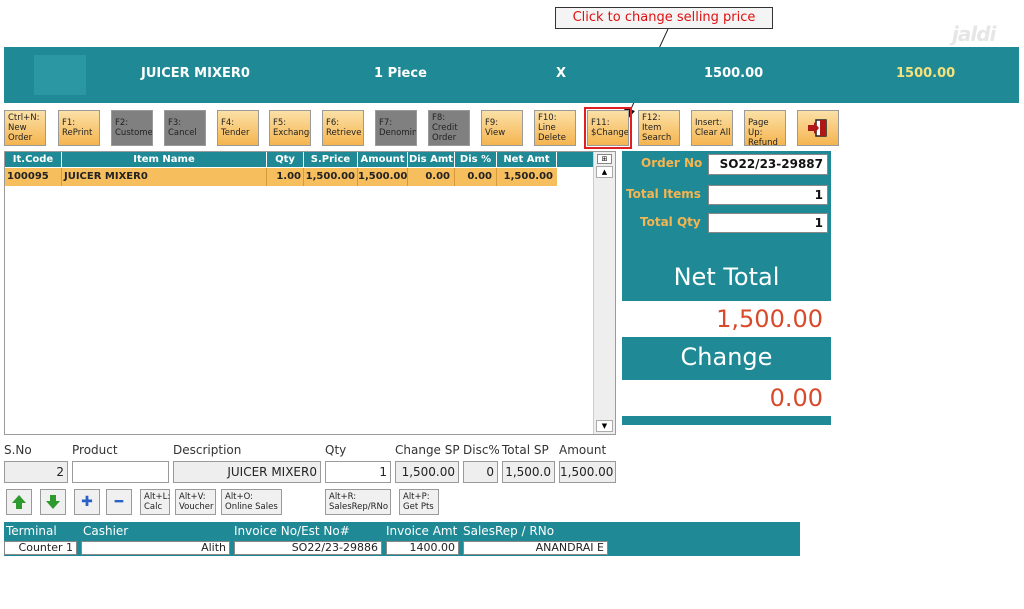  I want to click on online-sales-button: Alt+O: Online Sales, so click(251, 502).